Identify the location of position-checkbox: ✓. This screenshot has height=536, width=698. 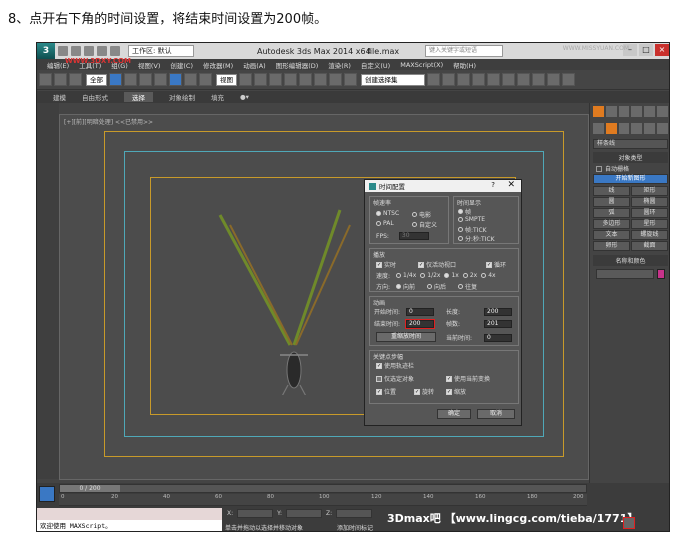
(379, 391).